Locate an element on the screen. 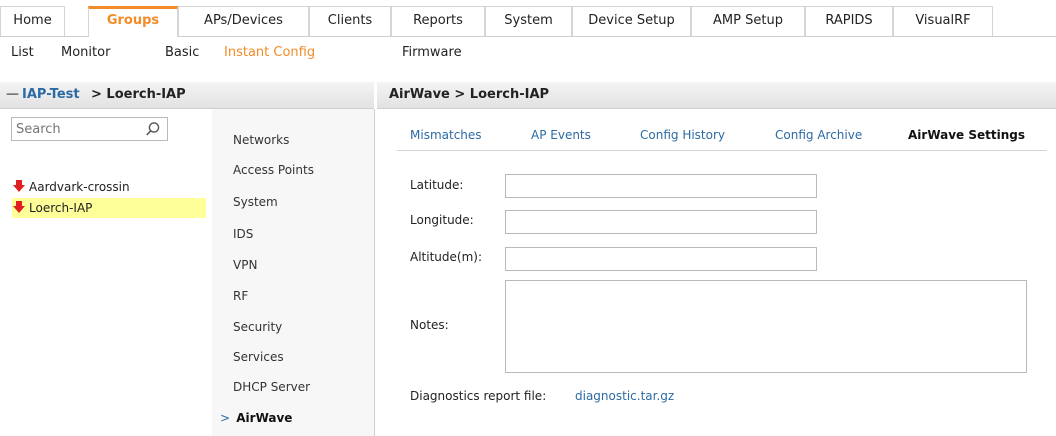  notes-label: Notes: is located at coordinates (429, 325).